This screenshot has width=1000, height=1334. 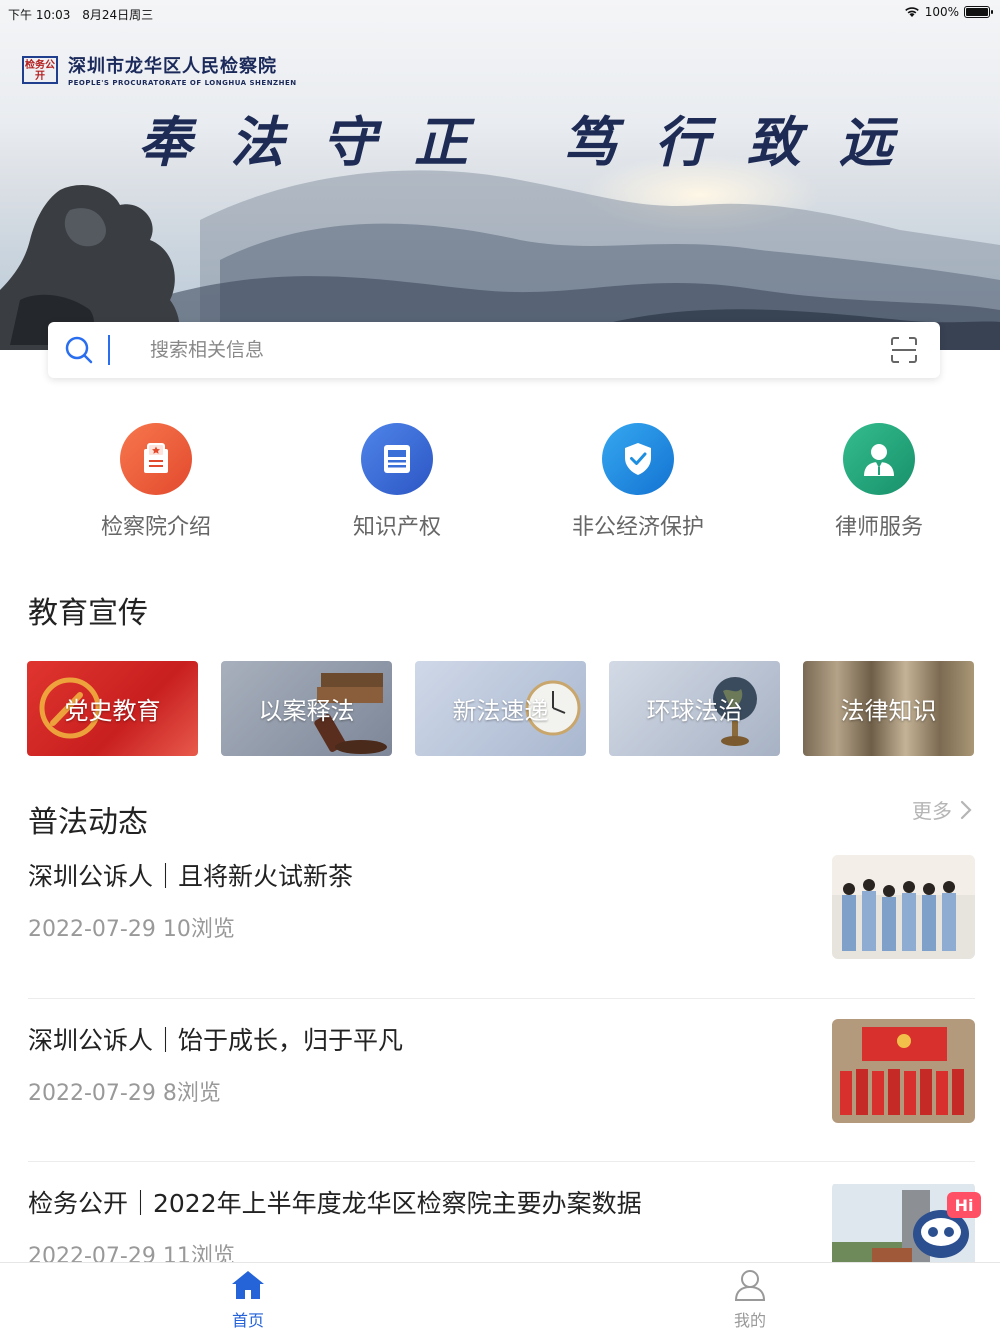 What do you see at coordinates (247, 1320) in the screenshot?
I see `tab-label: 首页` at bounding box center [247, 1320].